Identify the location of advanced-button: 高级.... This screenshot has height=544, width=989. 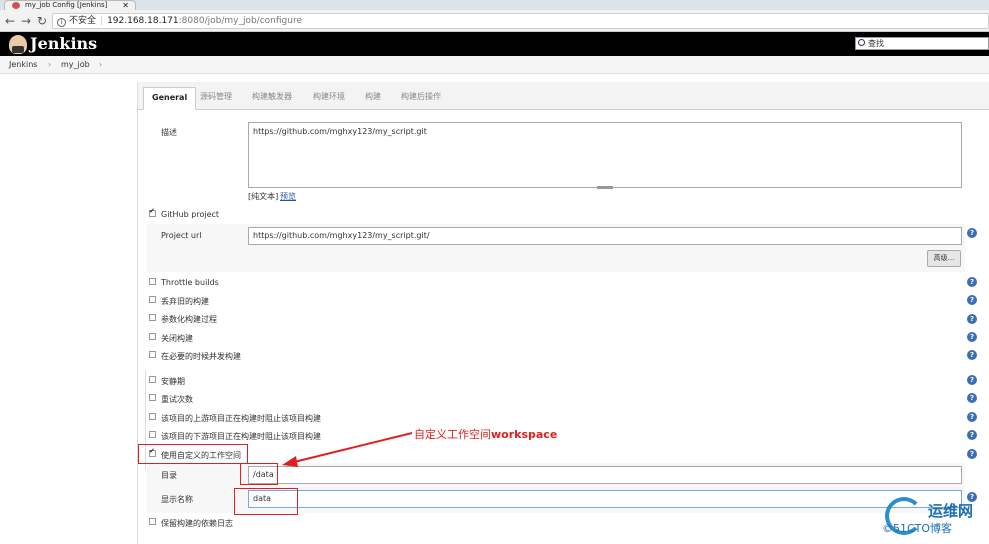
(944, 258).